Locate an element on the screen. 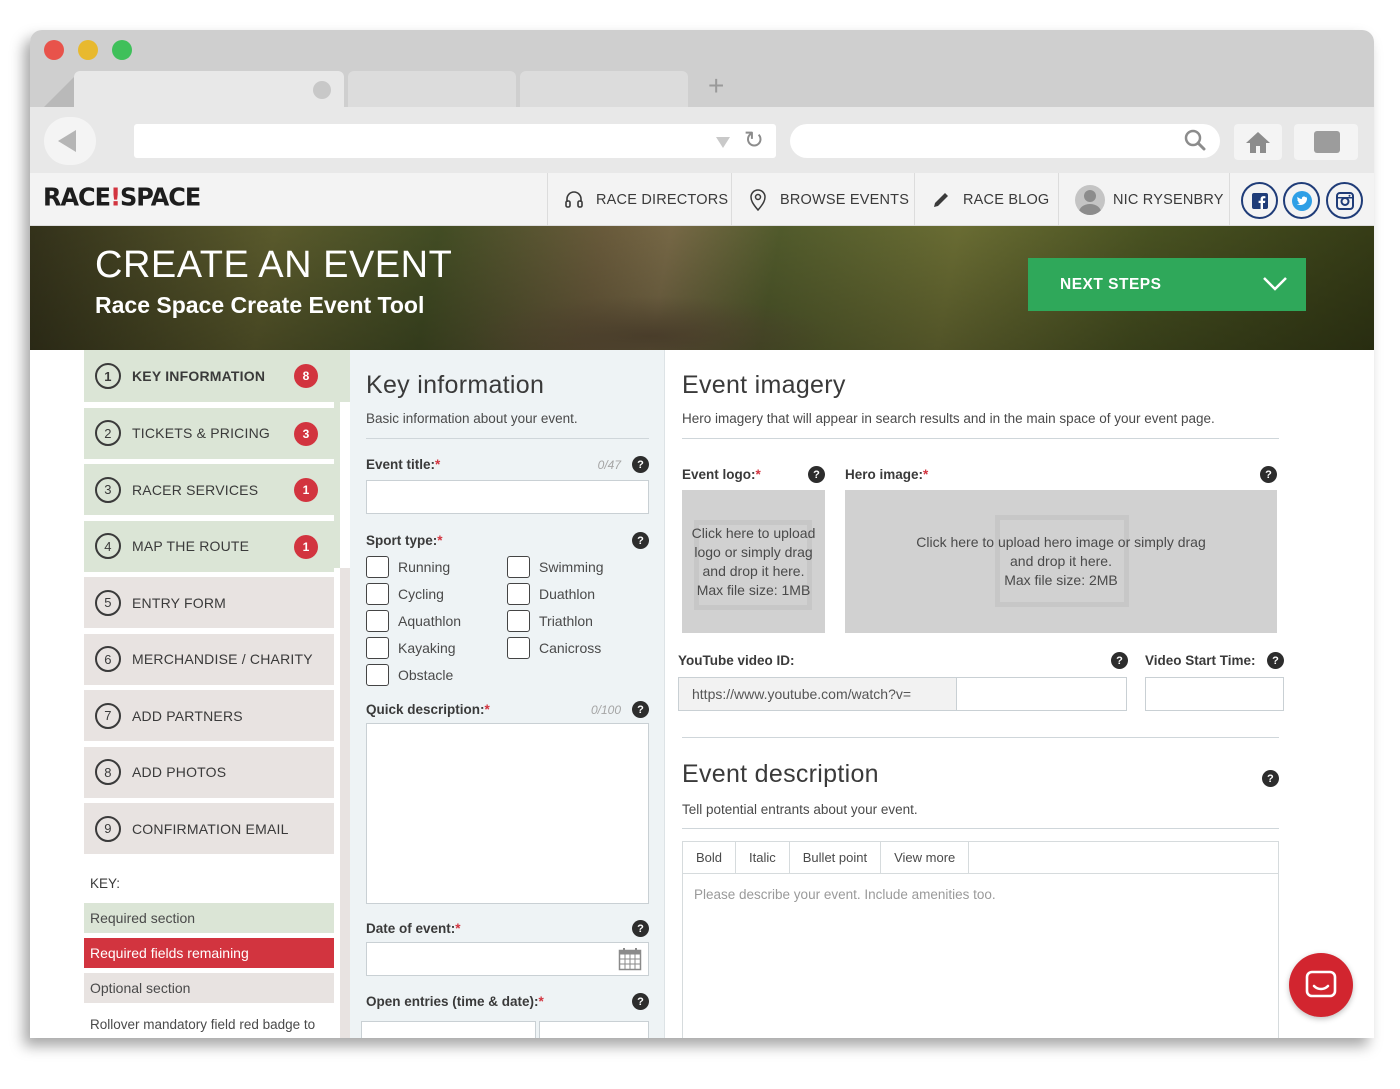  sidebar-step-add-partners: 7 ADD PARTNERS is located at coordinates (209, 715).